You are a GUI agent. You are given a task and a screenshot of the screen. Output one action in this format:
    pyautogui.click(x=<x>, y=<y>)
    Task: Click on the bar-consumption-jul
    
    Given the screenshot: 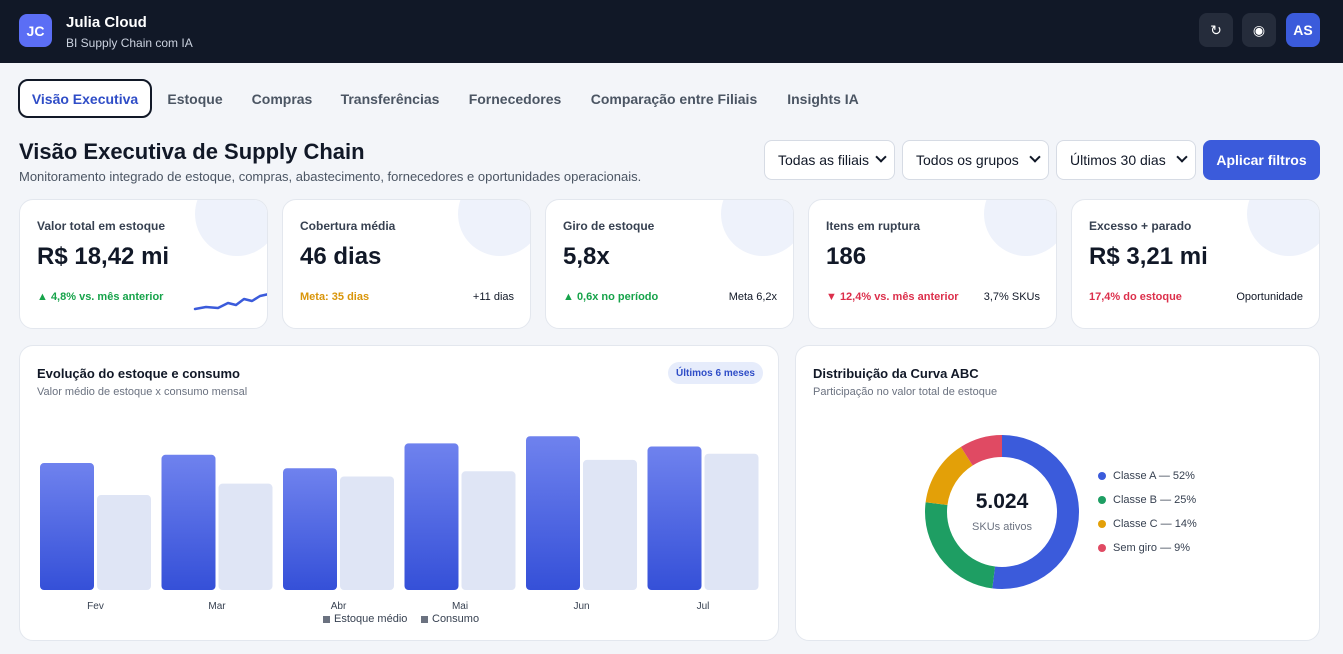 What is the action you would take?
    pyautogui.click(x=731, y=521)
    